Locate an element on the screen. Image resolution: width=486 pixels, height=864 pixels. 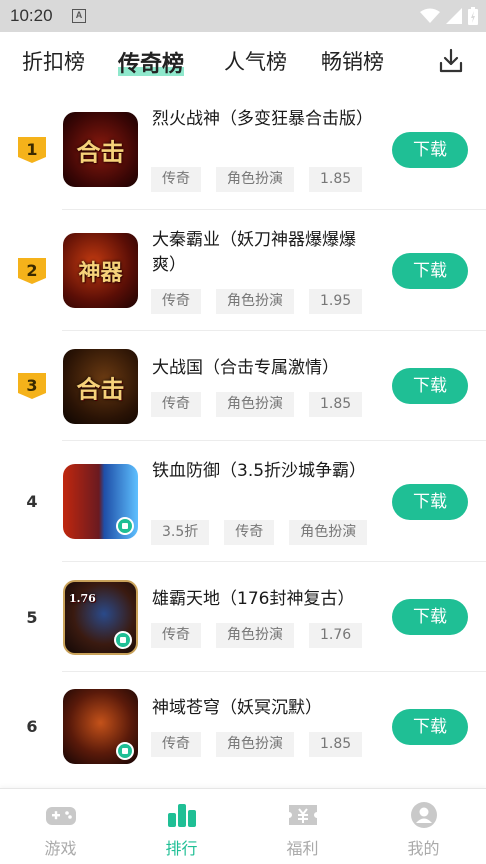
nav-label: 福利 is located at coordinates (302, 848).